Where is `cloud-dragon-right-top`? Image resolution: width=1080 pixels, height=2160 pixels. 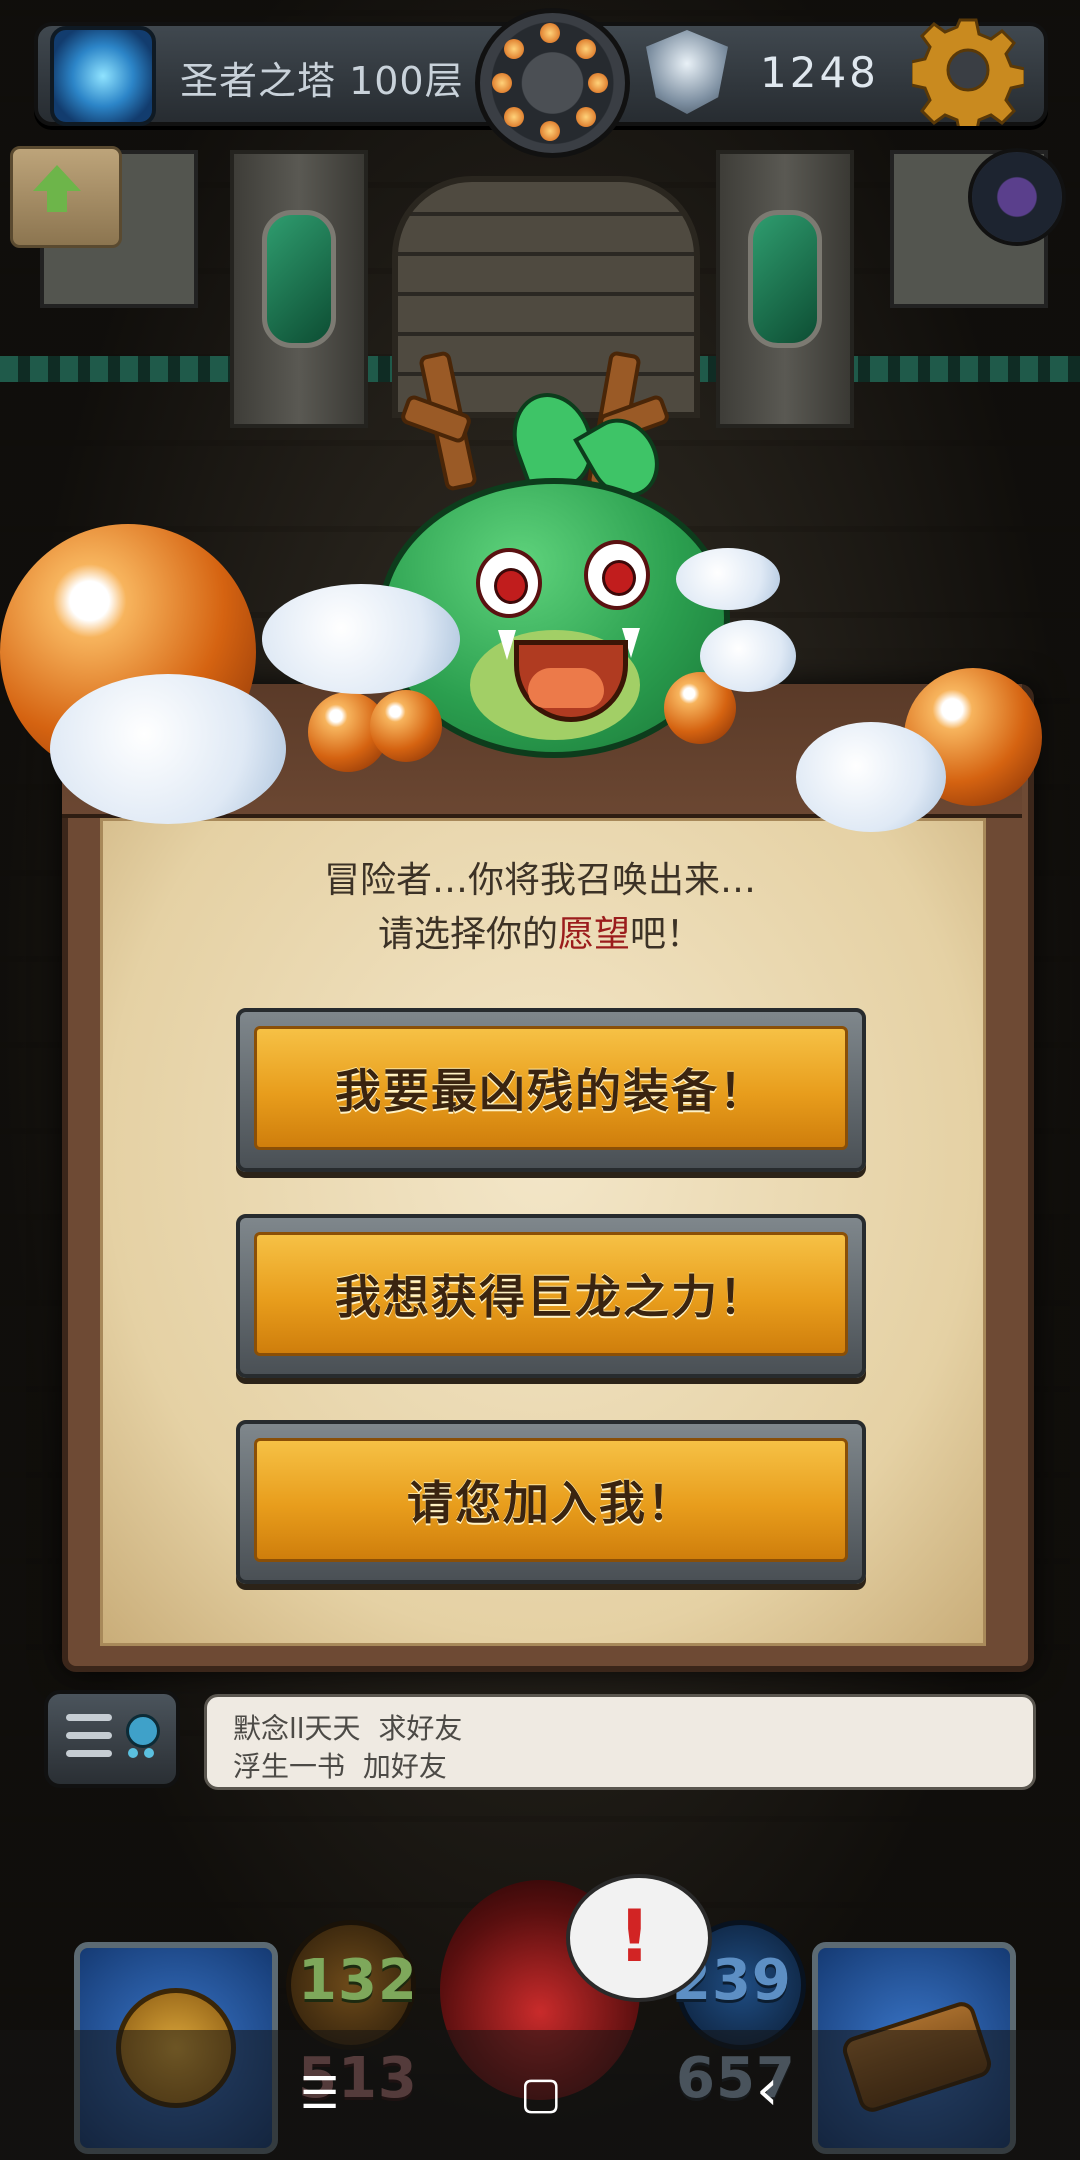
cloud-dragon-right-top is located at coordinates (728, 579).